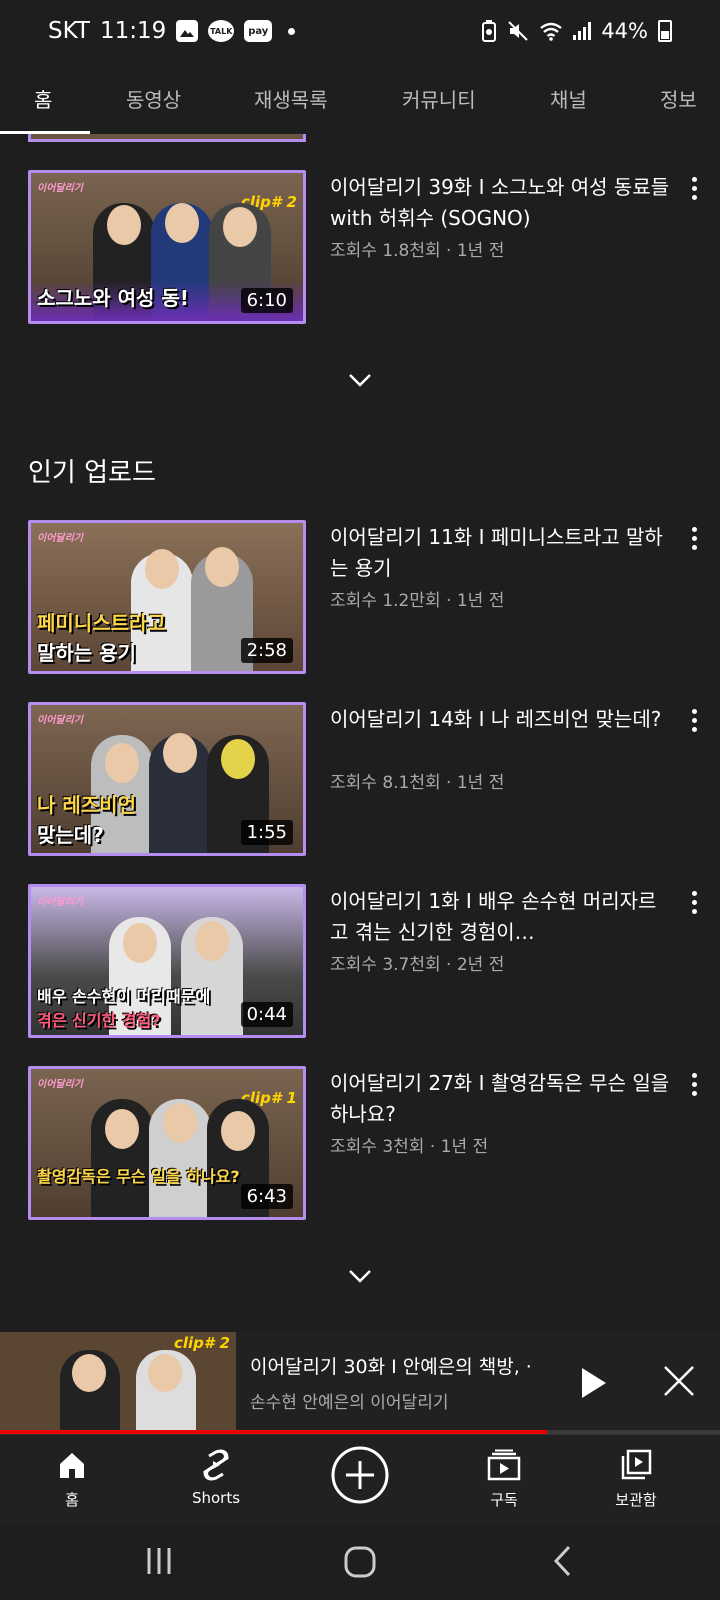 The width and height of the screenshot is (720, 1600). What do you see at coordinates (349, 1403) in the screenshot?
I see `mini-player-channel: 손수현 안예은의 이어달리기` at bounding box center [349, 1403].